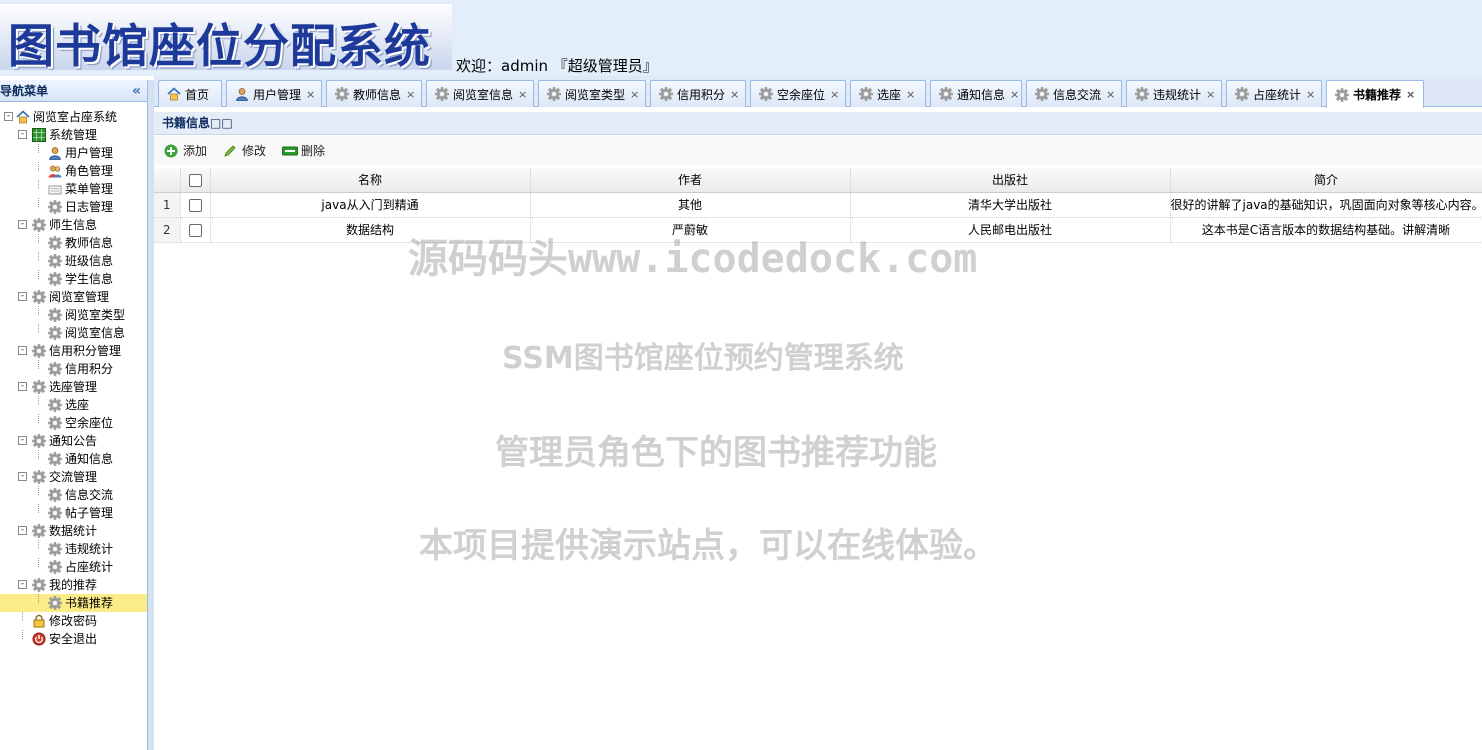 The image size is (1482, 750). Describe the element at coordinates (73, 189) in the screenshot. I see `sidebar-item: 菜单管理` at that location.